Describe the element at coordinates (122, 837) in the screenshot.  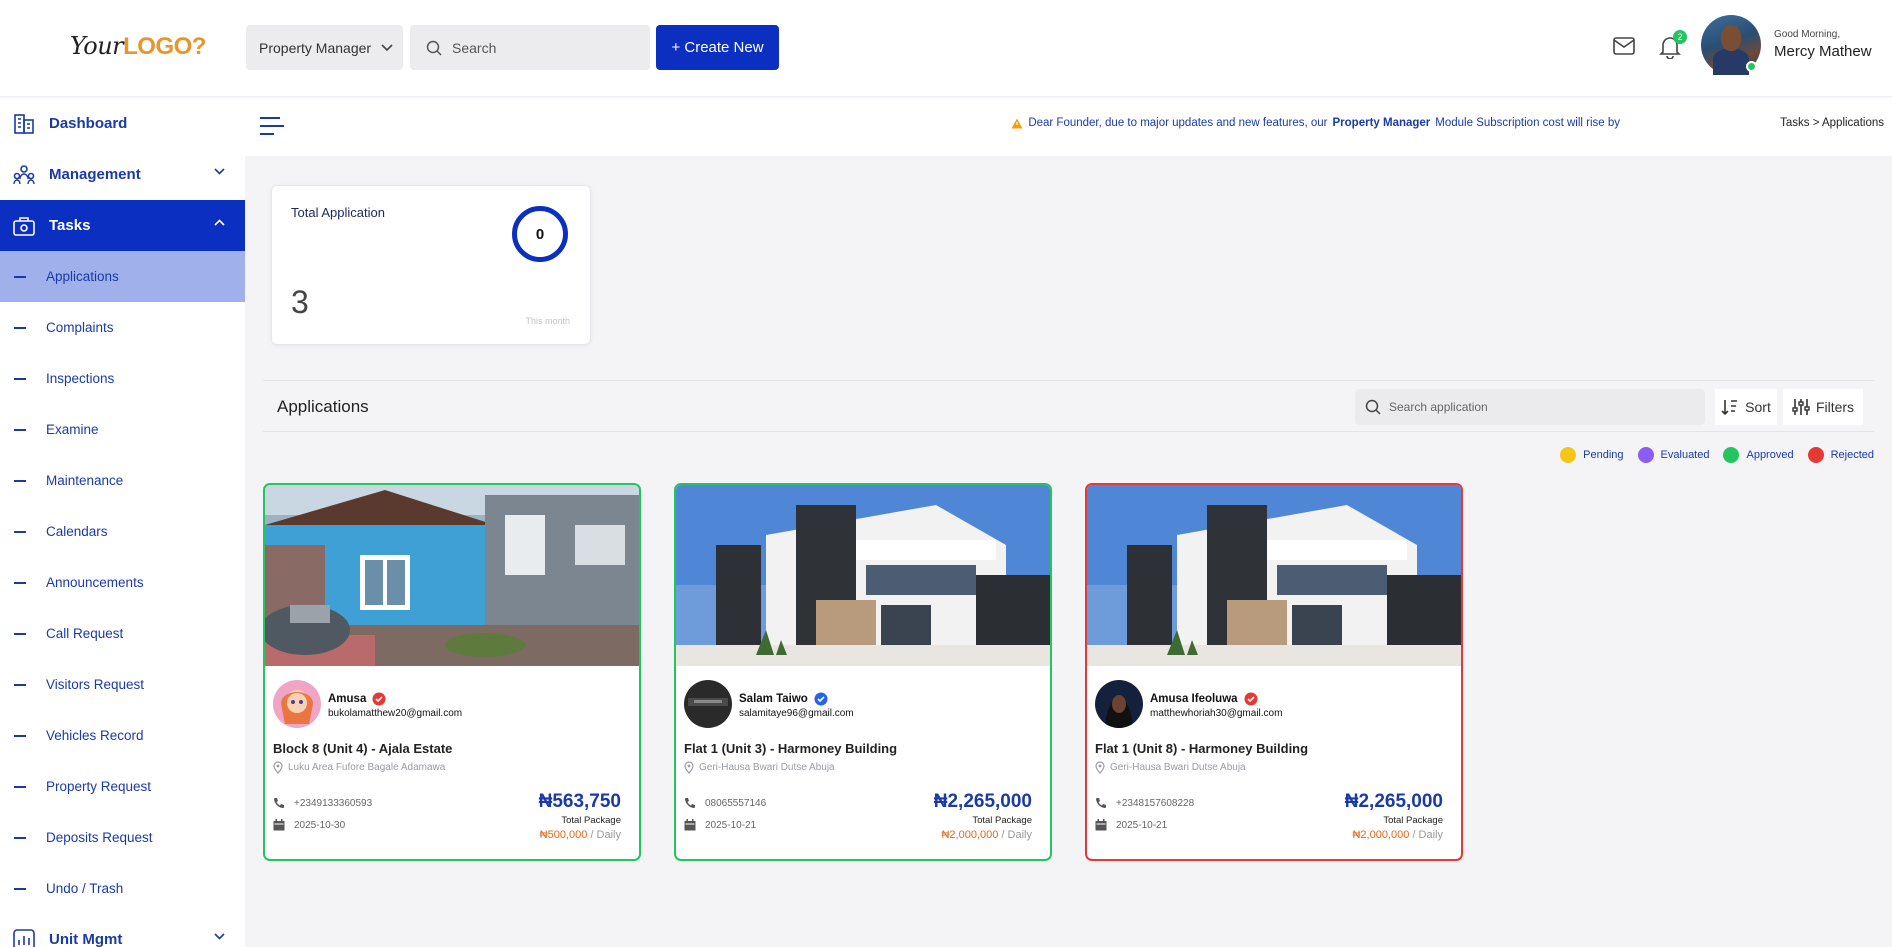
I see `sidebar-item-deposits-request: Deposits Request` at that location.